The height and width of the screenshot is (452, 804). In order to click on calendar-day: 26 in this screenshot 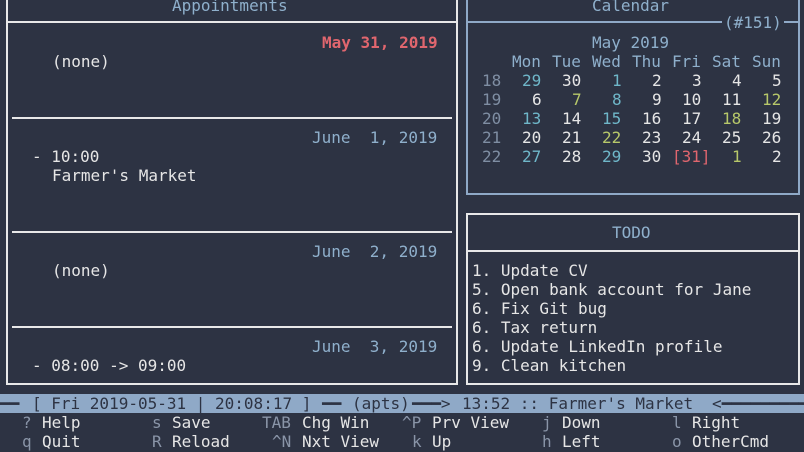, I will do `click(771, 137)`.